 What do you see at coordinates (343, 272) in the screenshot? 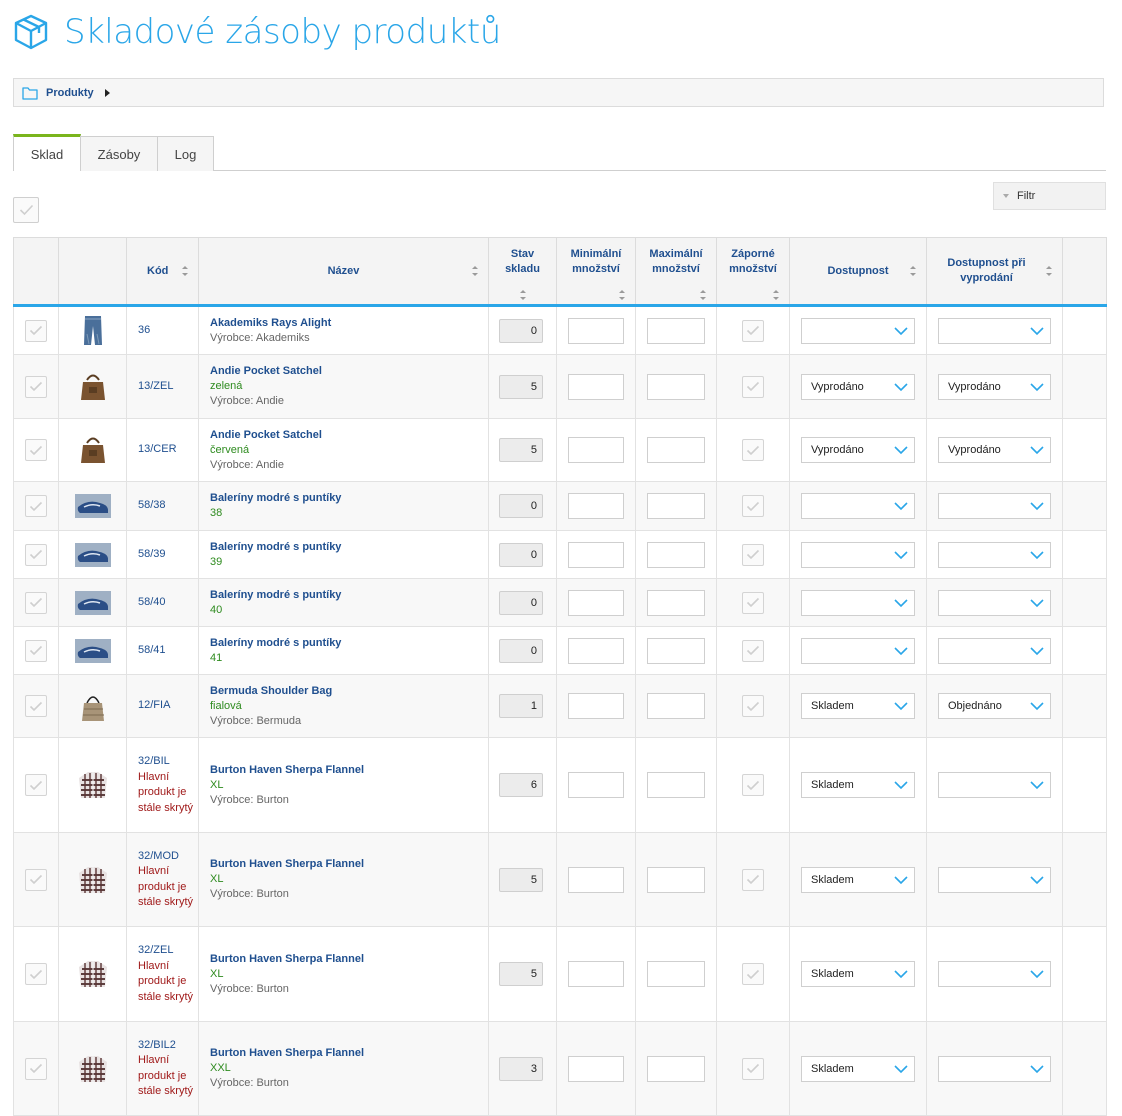
I see `header-name: Název` at bounding box center [343, 272].